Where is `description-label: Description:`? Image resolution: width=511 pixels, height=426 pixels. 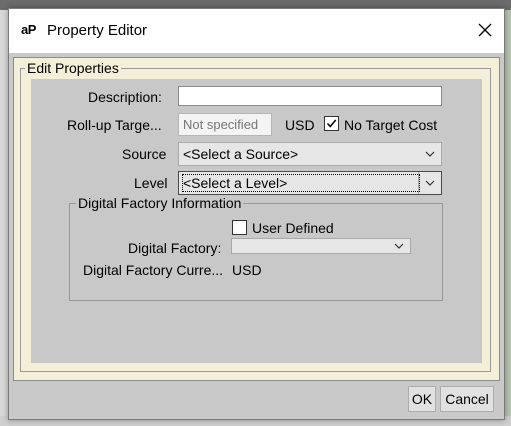 description-label: Description: is located at coordinates (125, 97).